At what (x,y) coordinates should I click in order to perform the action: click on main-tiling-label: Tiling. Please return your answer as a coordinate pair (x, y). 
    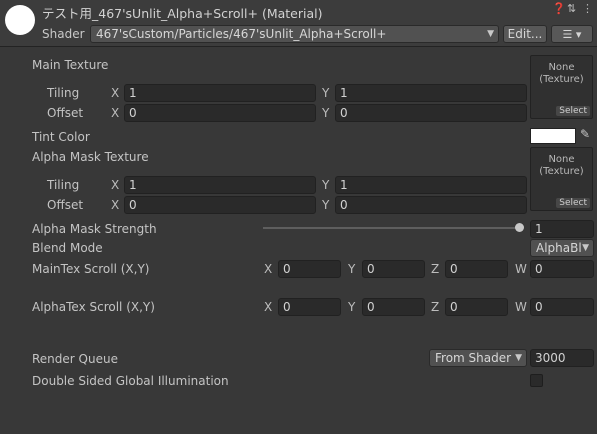
    Looking at the image, I should click on (63, 93).